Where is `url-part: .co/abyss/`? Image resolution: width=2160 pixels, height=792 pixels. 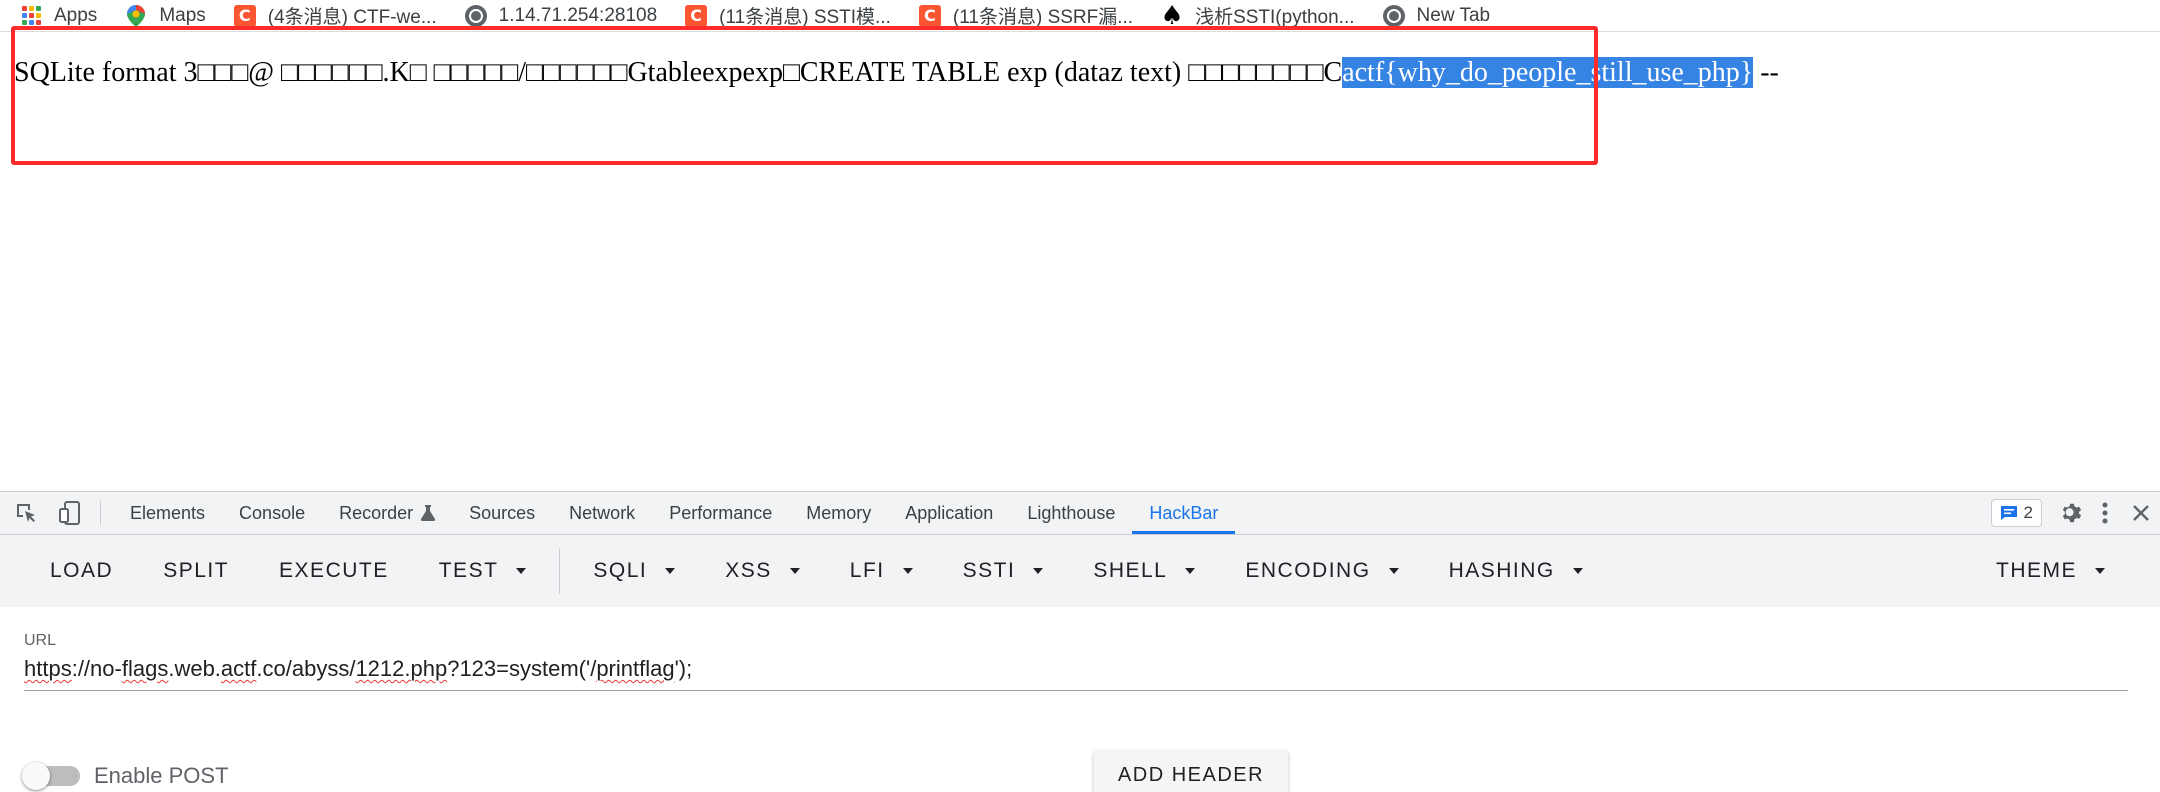
url-part: .co/abyss/ is located at coordinates (306, 668).